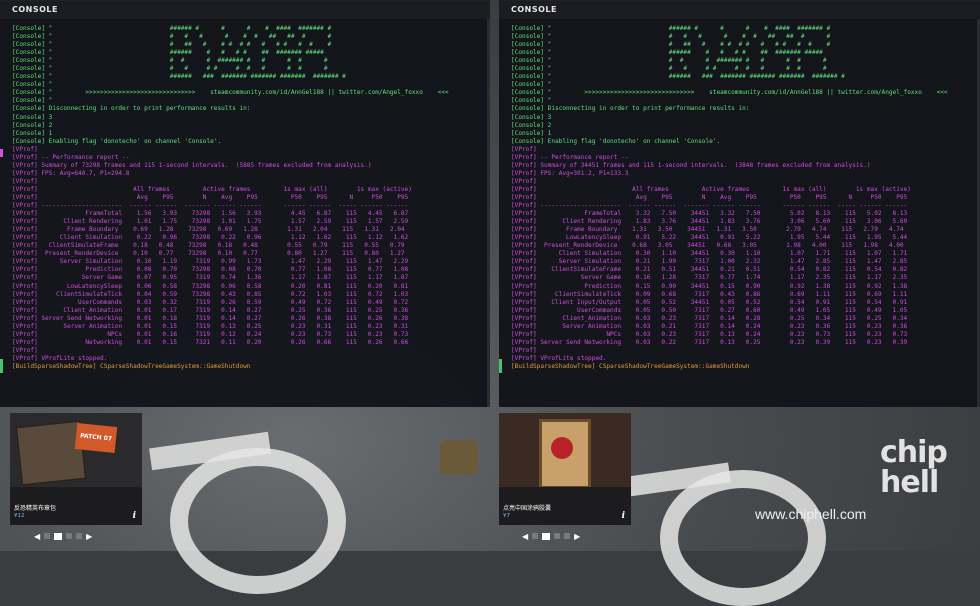 The height and width of the screenshot is (606, 980). I want to click on item-thumbnail, so click(565, 450).